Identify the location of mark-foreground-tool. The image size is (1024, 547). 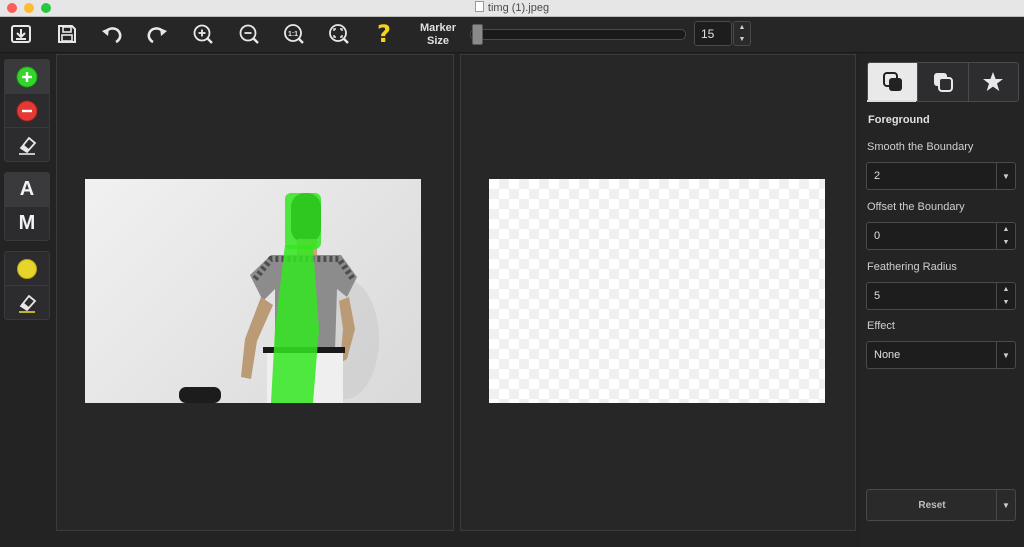
(27, 77).